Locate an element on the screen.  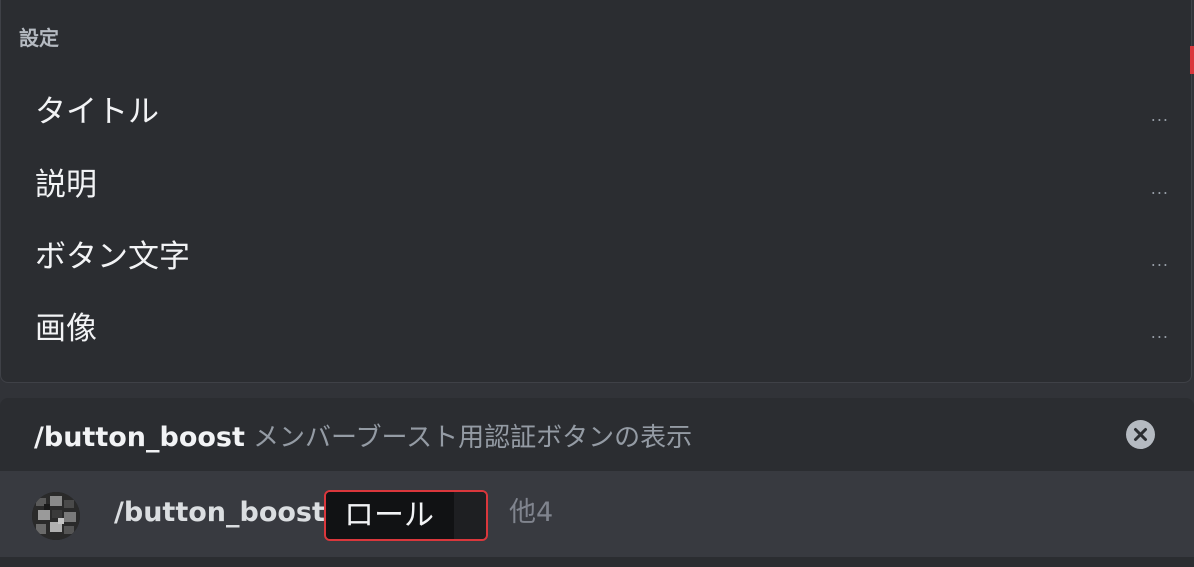
edge-accent-marker is located at coordinates (1192, 60).